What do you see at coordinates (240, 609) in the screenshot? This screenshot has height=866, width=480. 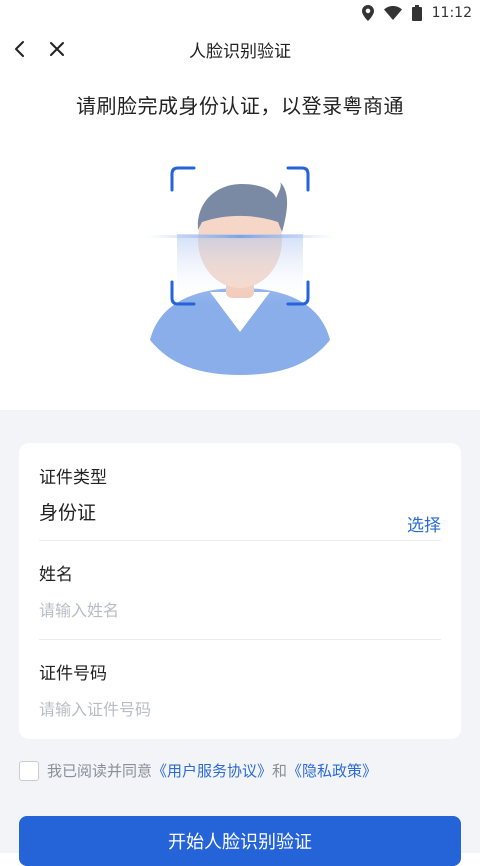 I see `name-input: 请输入姓名` at bounding box center [240, 609].